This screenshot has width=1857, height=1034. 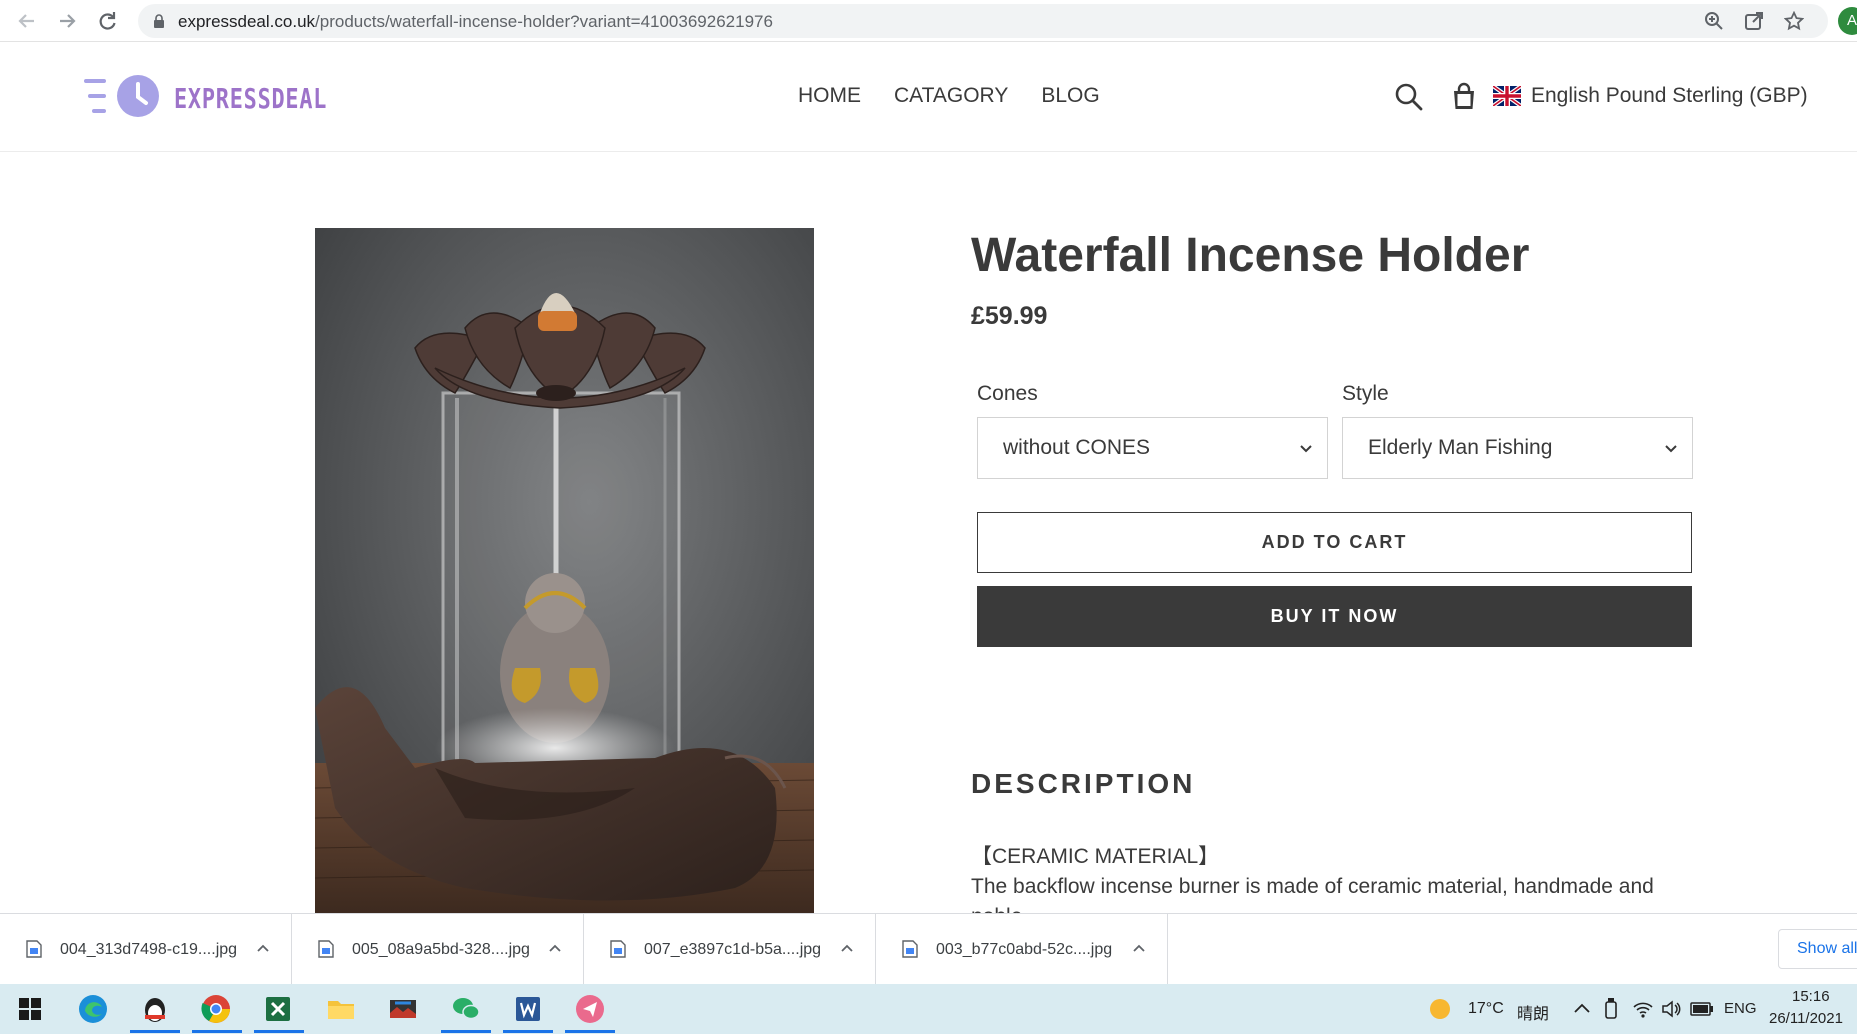 I want to click on network-icon, so click(x=1643, y=1009).